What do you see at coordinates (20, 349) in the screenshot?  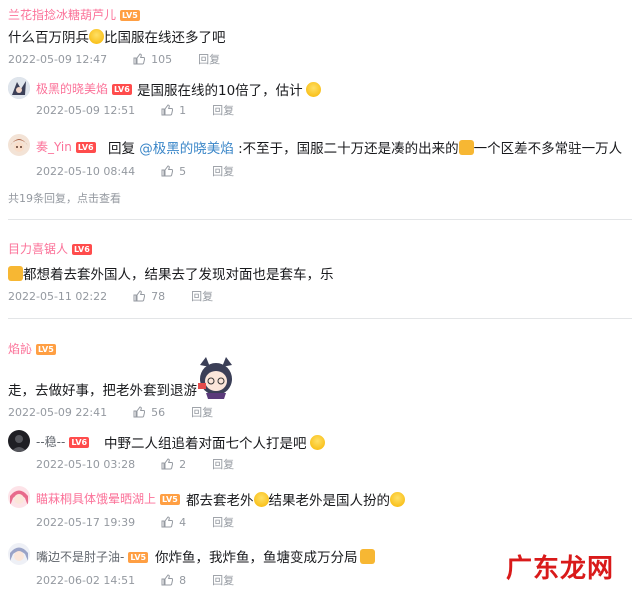 I see `username-text: 焰訫` at bounding box center [20, 349].